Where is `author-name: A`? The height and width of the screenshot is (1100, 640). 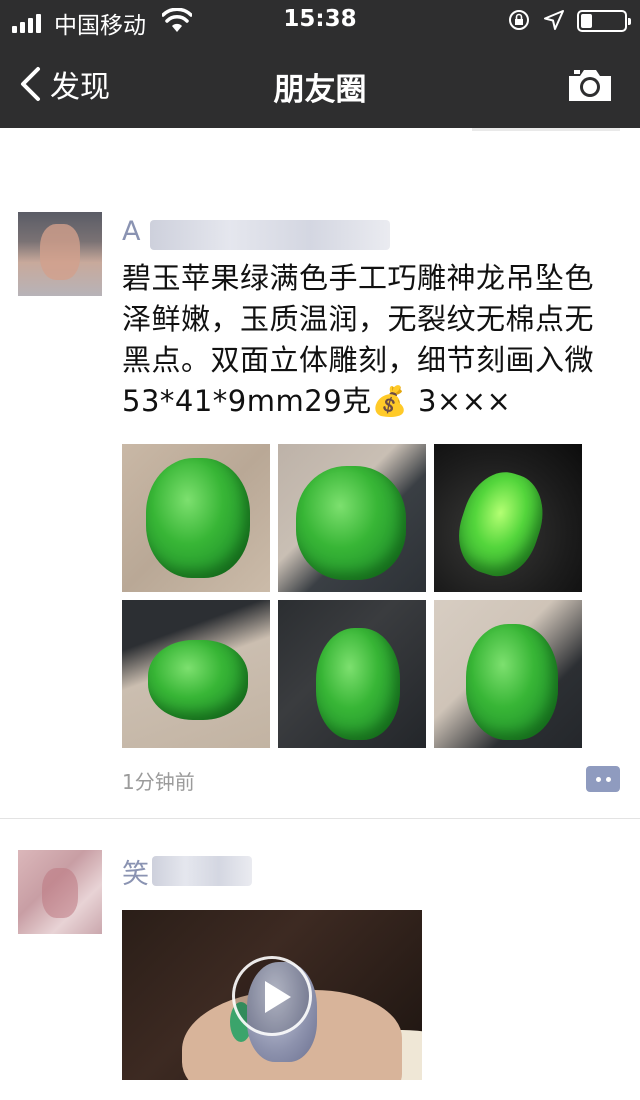 author-name: A is located at coordinates (131, 231).